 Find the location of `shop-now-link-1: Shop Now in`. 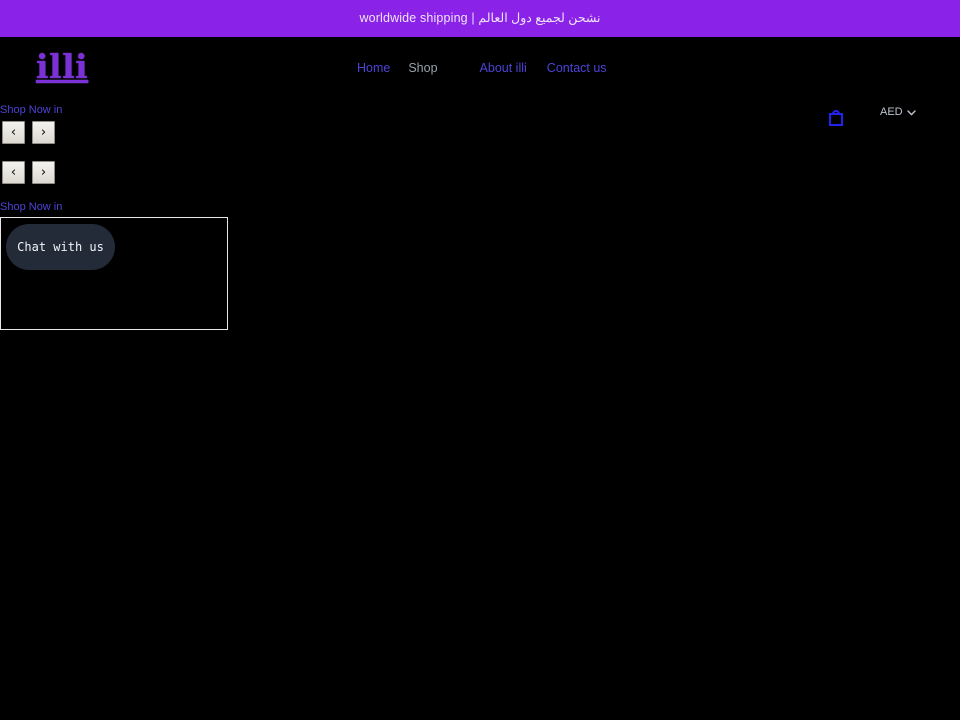

shop-now-link-1: Shop Now in is located at coordinates (31, 110).